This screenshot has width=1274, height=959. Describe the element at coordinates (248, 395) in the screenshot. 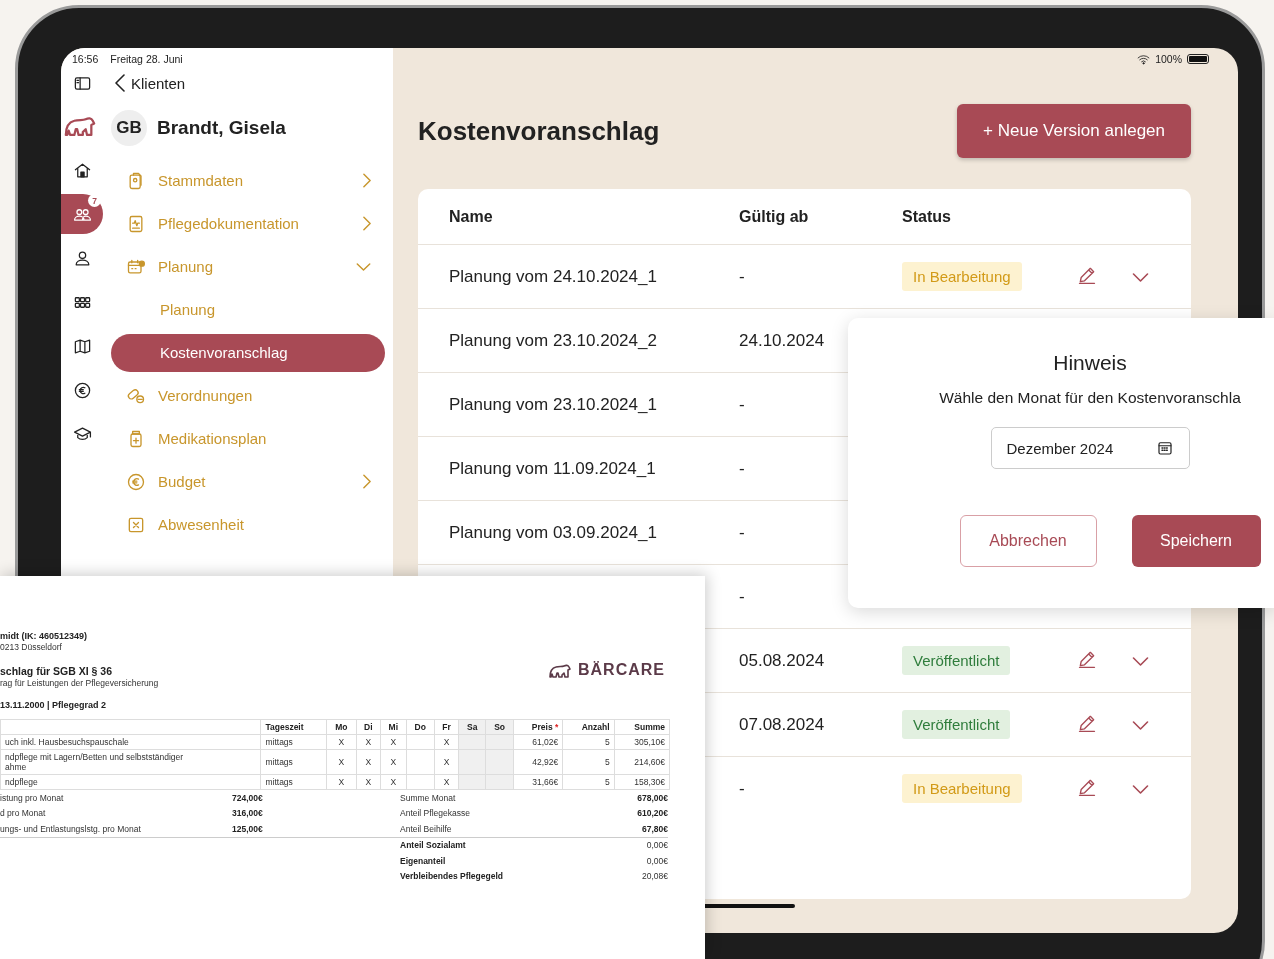

I see `sidebar-item: Verordnungen` at that location.